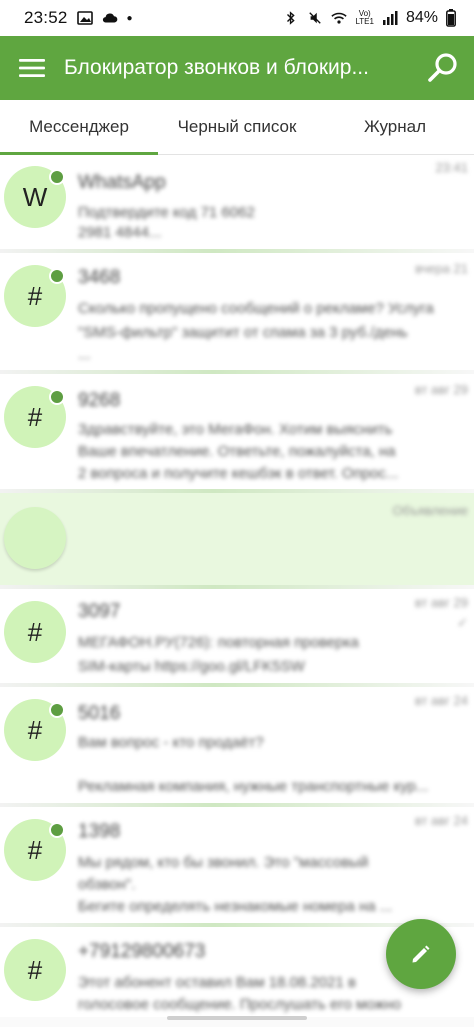 This screenshot has width=474, height=1027. Describe the element at coordinates (237, 18) in the screenshot. I see `status-bar: 23:52 ● Vo) LTE1 84%` at that location.